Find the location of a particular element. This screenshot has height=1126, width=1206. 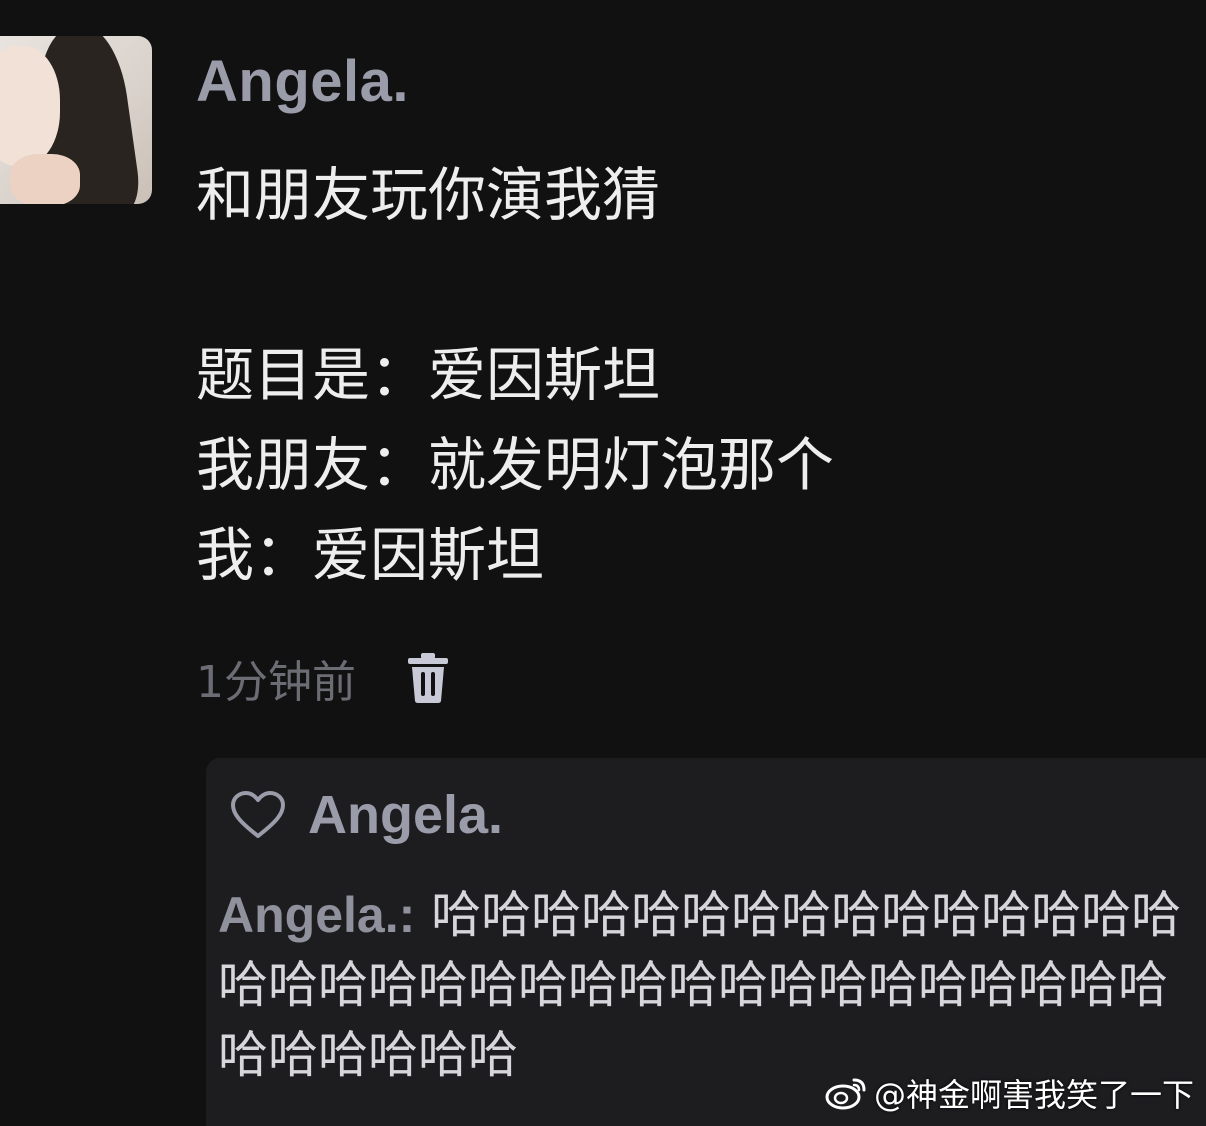

post-line-blank is located at coordinates (515, 285).